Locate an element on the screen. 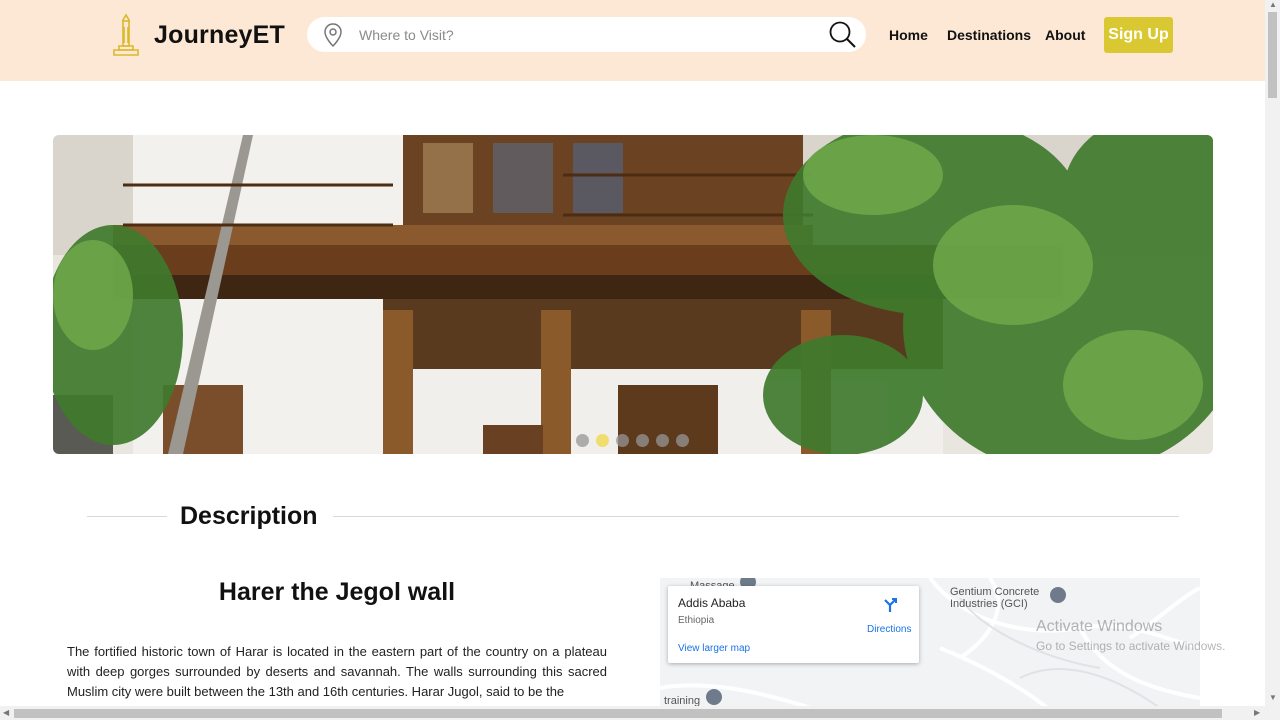 This screenshot has height=720, width=1280. scroll-down-arrow-icon: ▼ is located at coordinates (1273, 697).